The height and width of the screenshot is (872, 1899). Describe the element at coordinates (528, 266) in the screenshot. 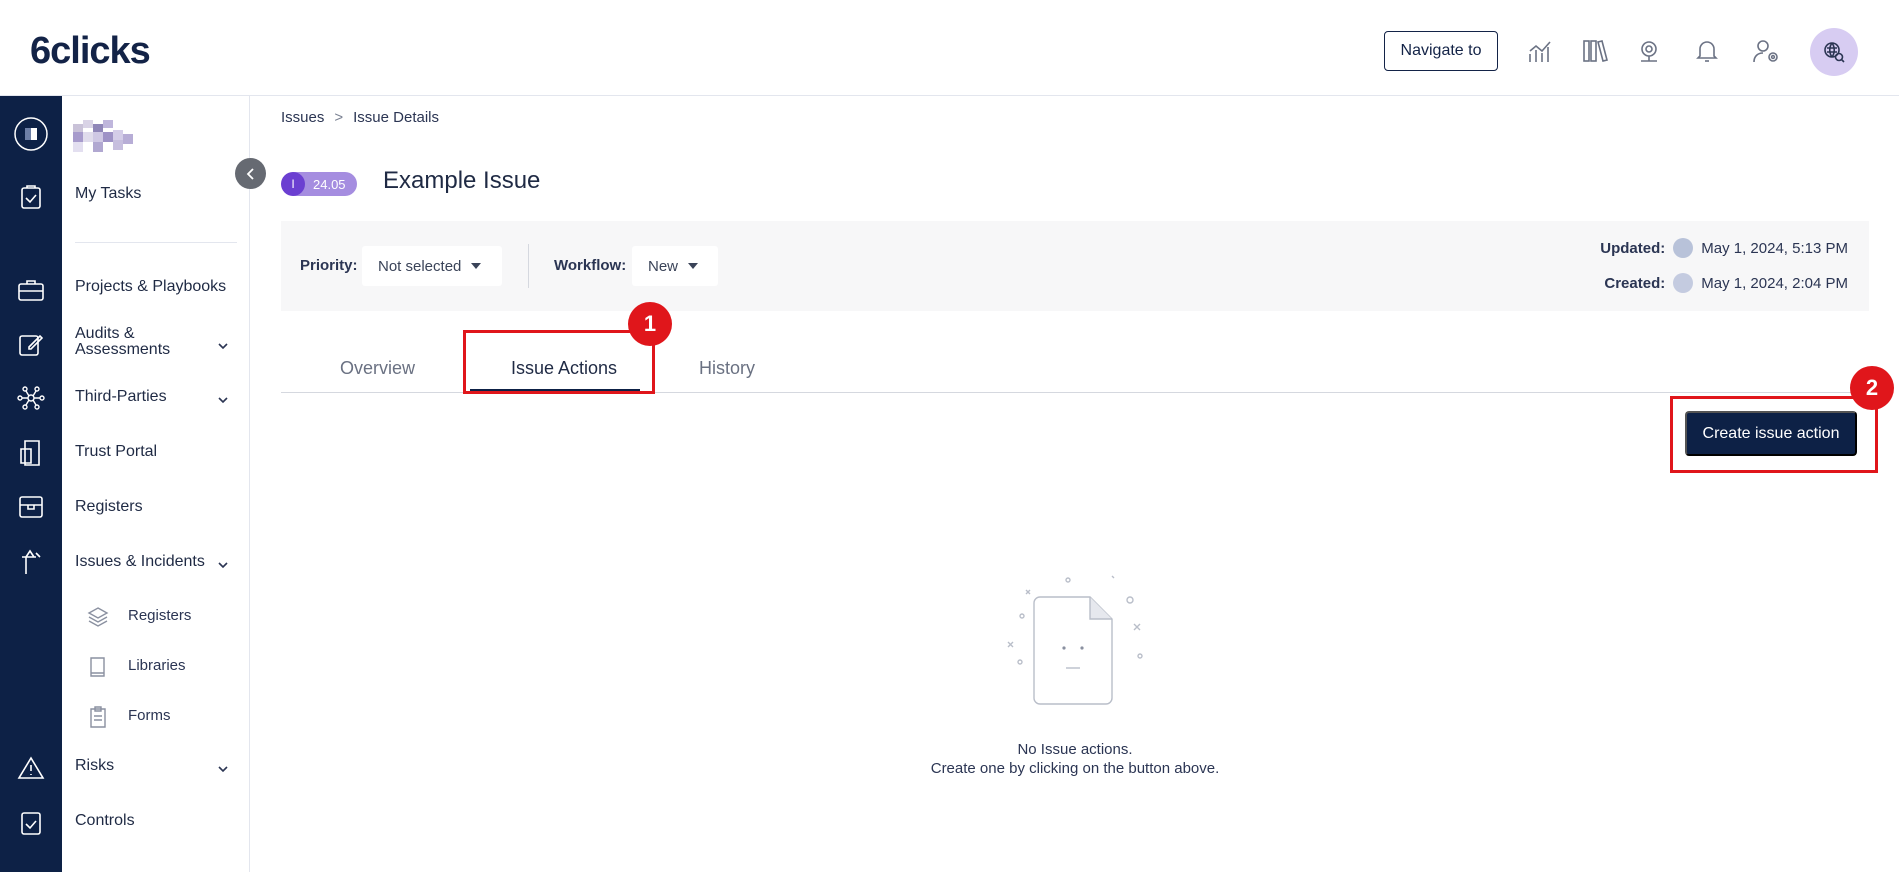

I see `infobar-divider` at that location.